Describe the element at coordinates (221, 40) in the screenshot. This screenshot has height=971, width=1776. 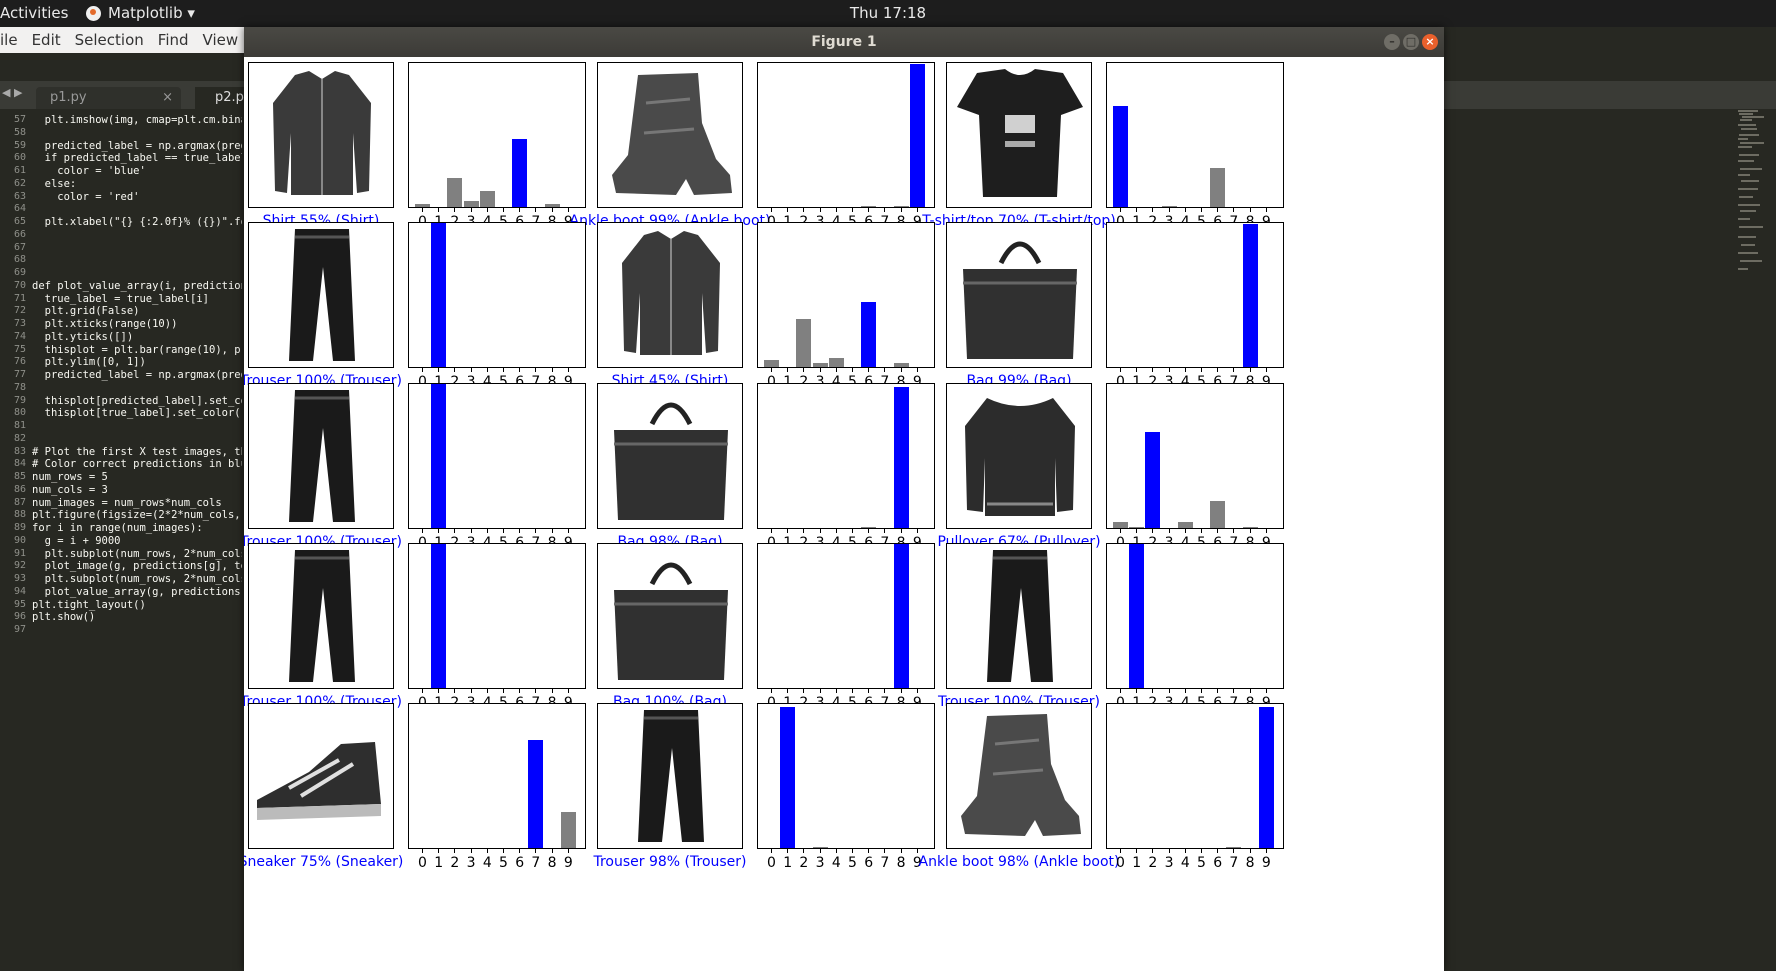
I see `menu-view: View` at that location.